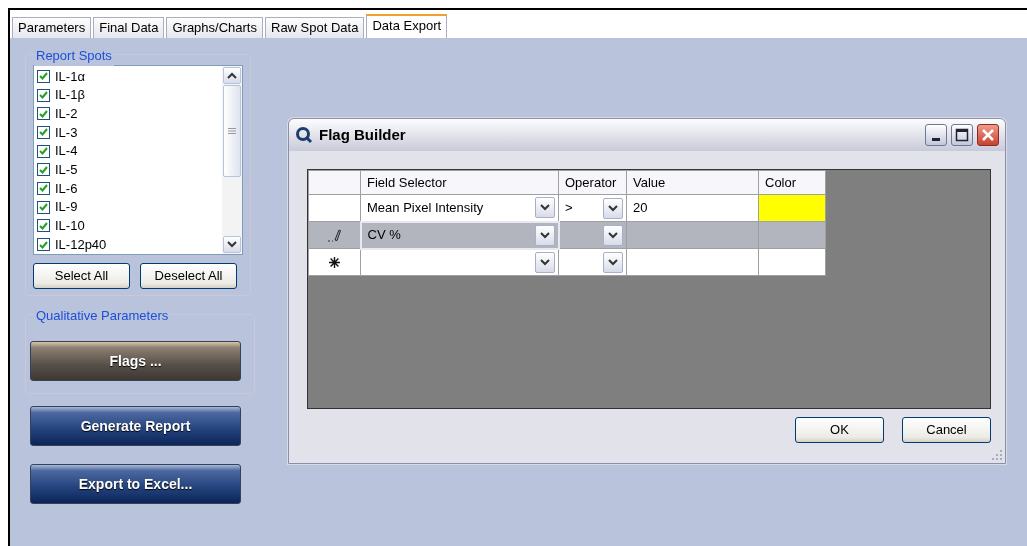 Image resolution: width=1027 pixels, height=546 pixels. I want to click on grid-row: Mean Pixel Intensity > 20, so click(567, 208).